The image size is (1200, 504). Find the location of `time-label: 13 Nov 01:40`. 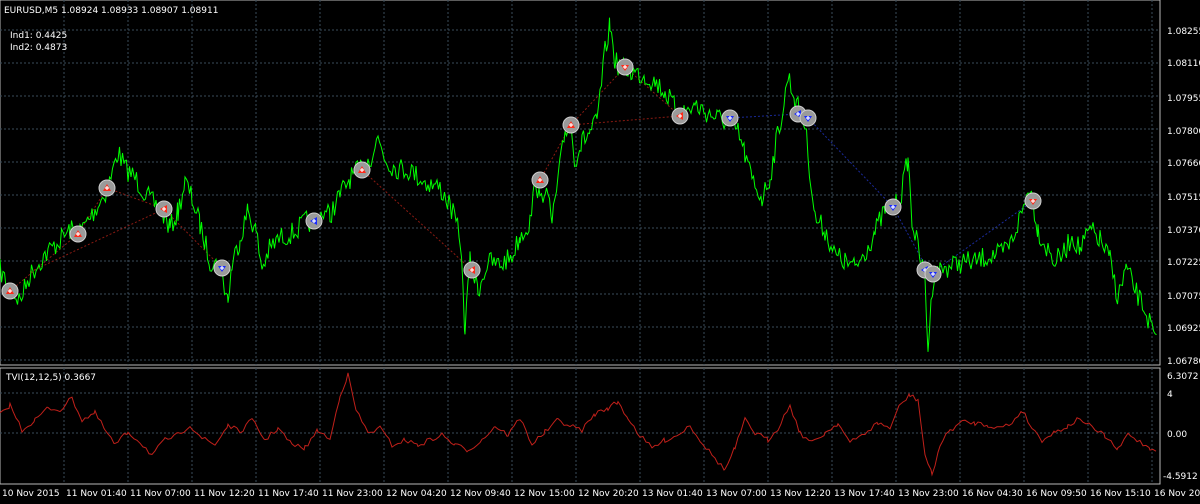

time-label: 13 Nov 01:40 is located at coordinates (672, 494).